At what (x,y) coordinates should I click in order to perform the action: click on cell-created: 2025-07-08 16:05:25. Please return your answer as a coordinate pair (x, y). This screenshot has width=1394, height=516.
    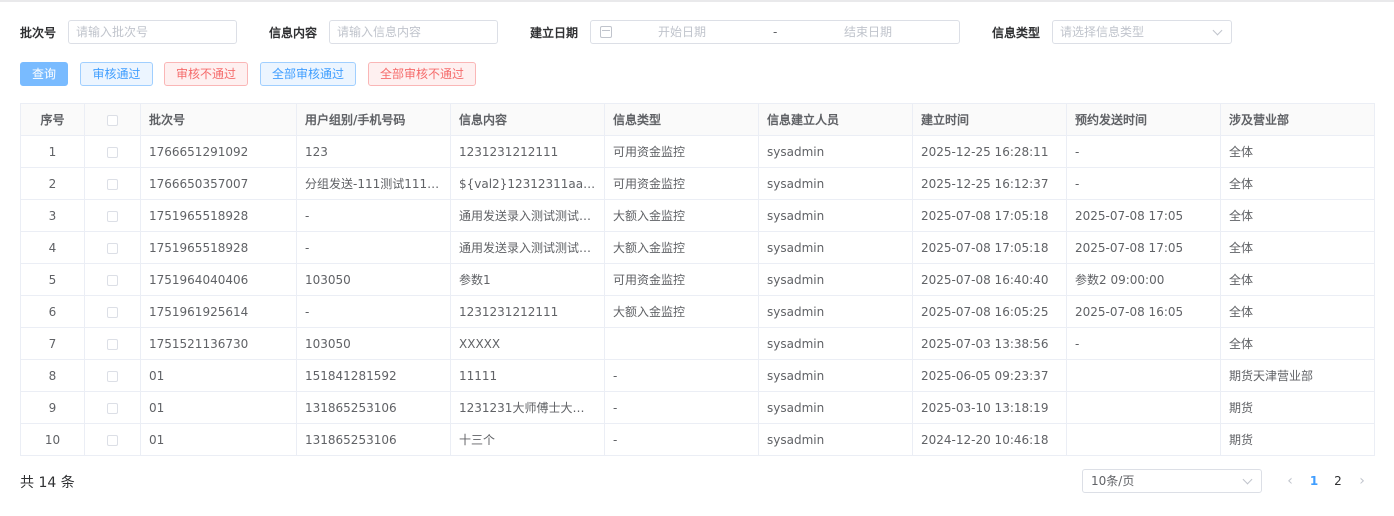
    Looking at the image, I should click on (989, 311).